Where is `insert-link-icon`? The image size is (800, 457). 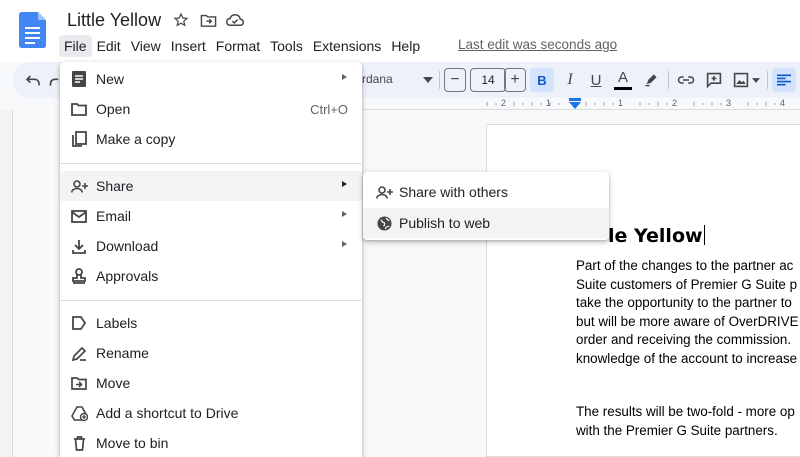 insert-link-icon is located at coordinates (686, 80).